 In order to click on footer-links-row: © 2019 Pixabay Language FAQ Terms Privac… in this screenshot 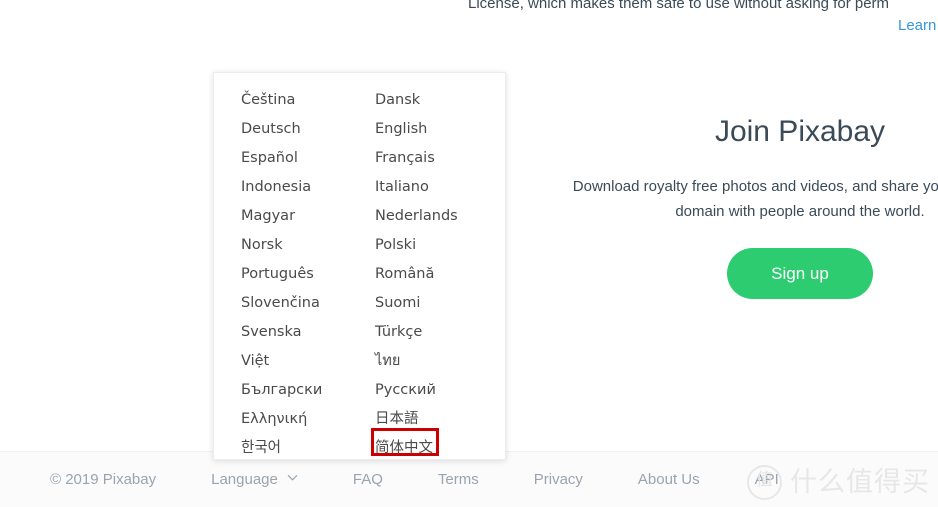, I will do `click(469, 479)`.